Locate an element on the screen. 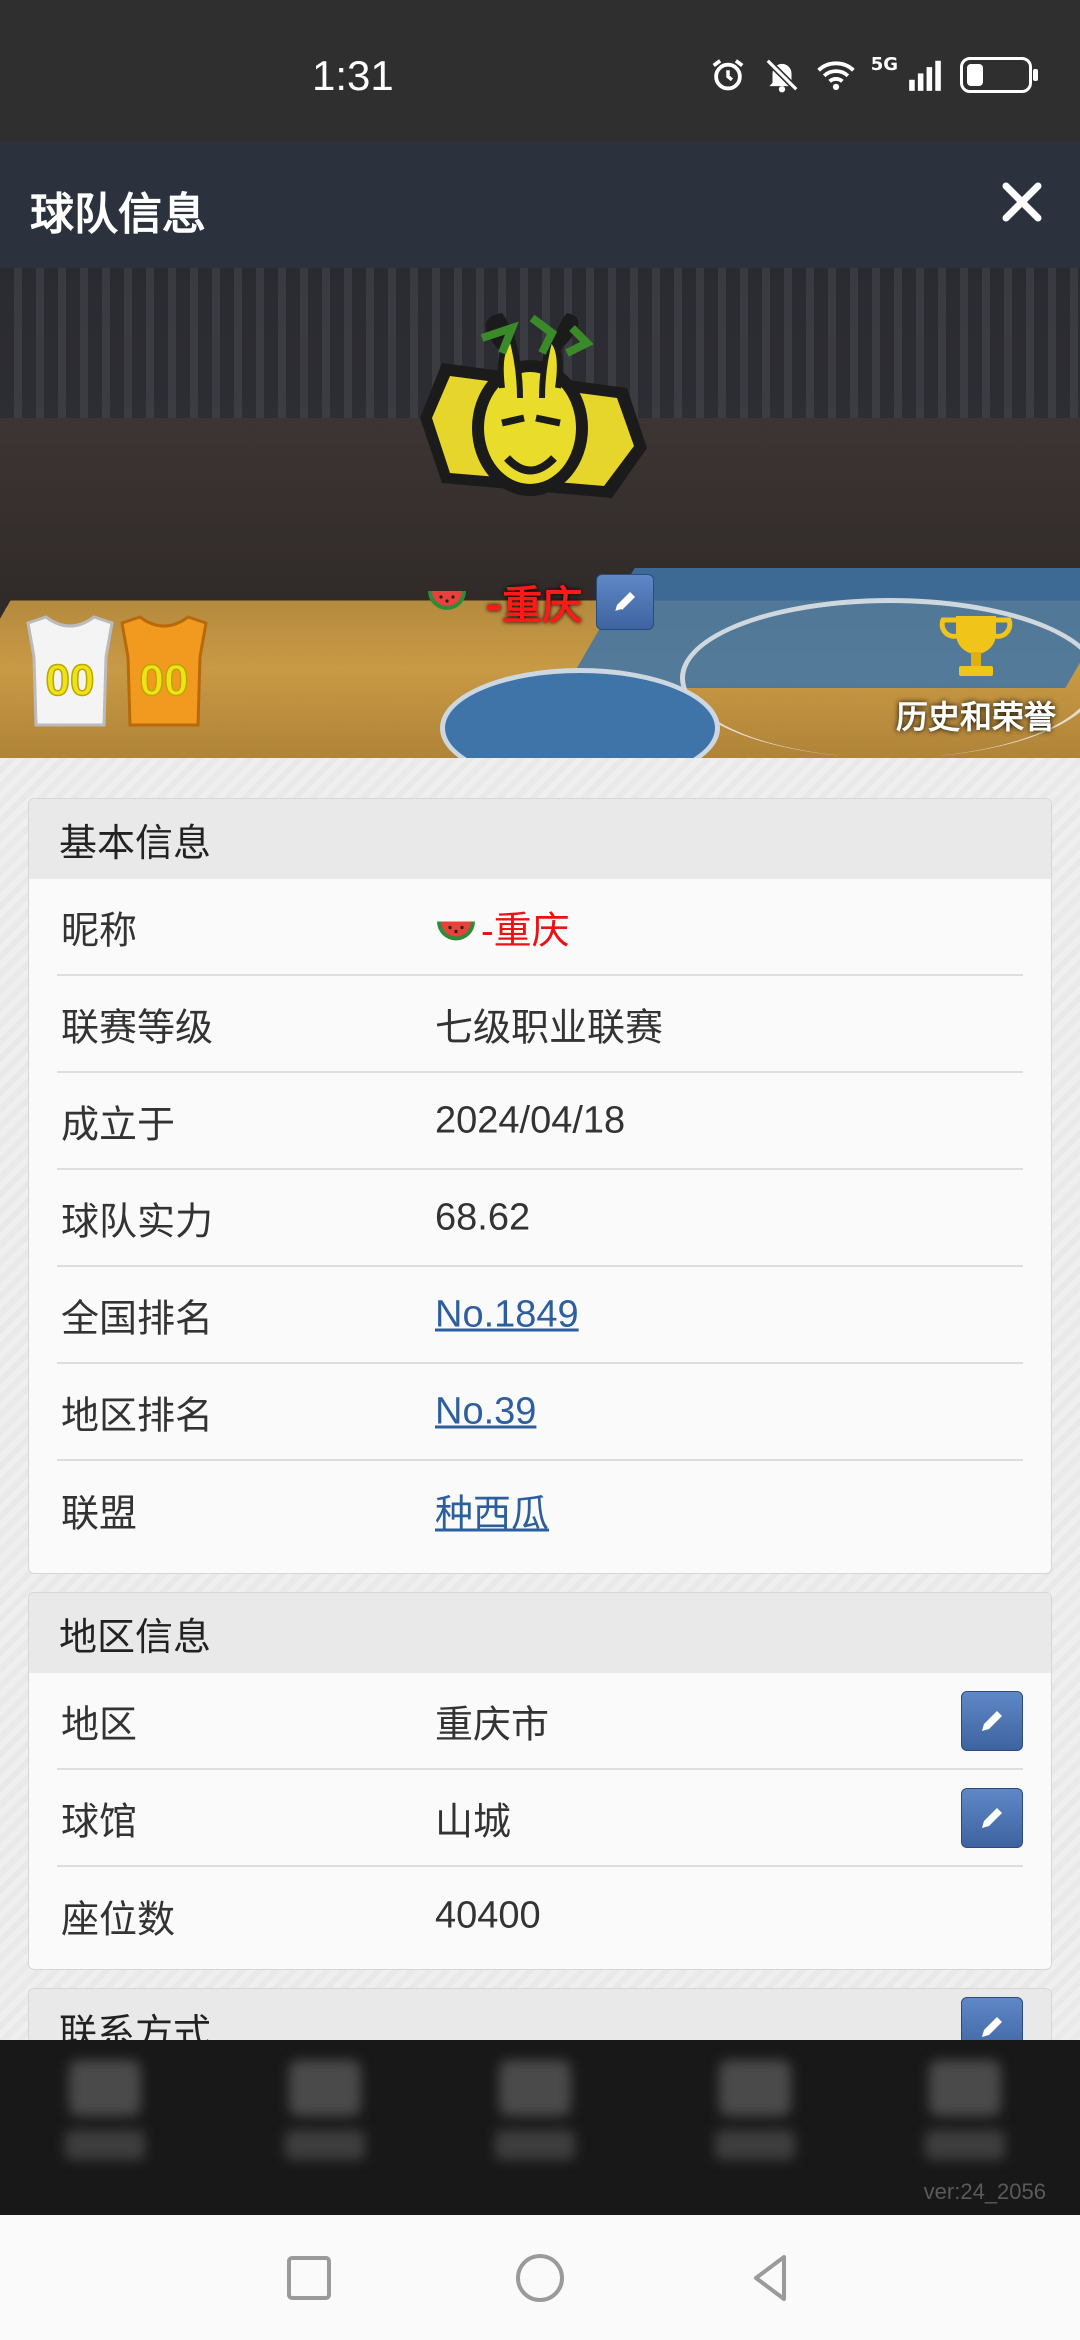 This screenshot has width=1080, height=2340. bell-muted-icon is located at coordinates (782, 75).